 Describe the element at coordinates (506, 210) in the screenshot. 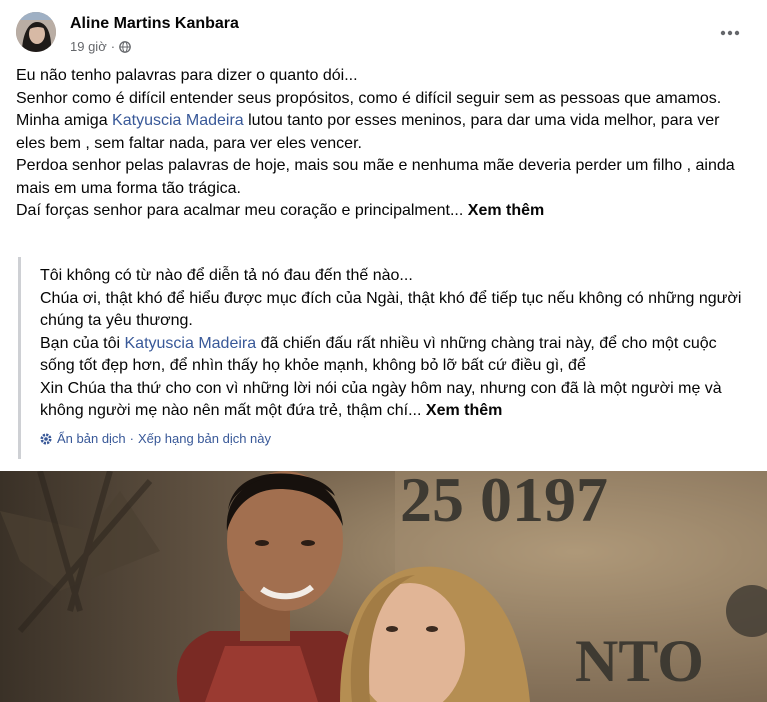

I see `see-more-button: Xem thêm` at that location.